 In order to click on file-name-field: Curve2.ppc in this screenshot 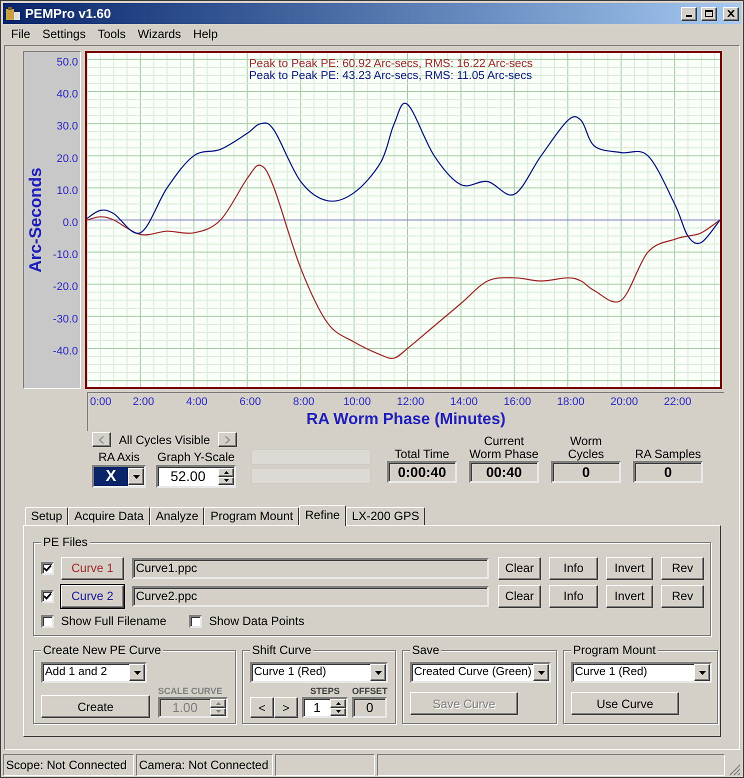, I will do `click(310, 596)`.